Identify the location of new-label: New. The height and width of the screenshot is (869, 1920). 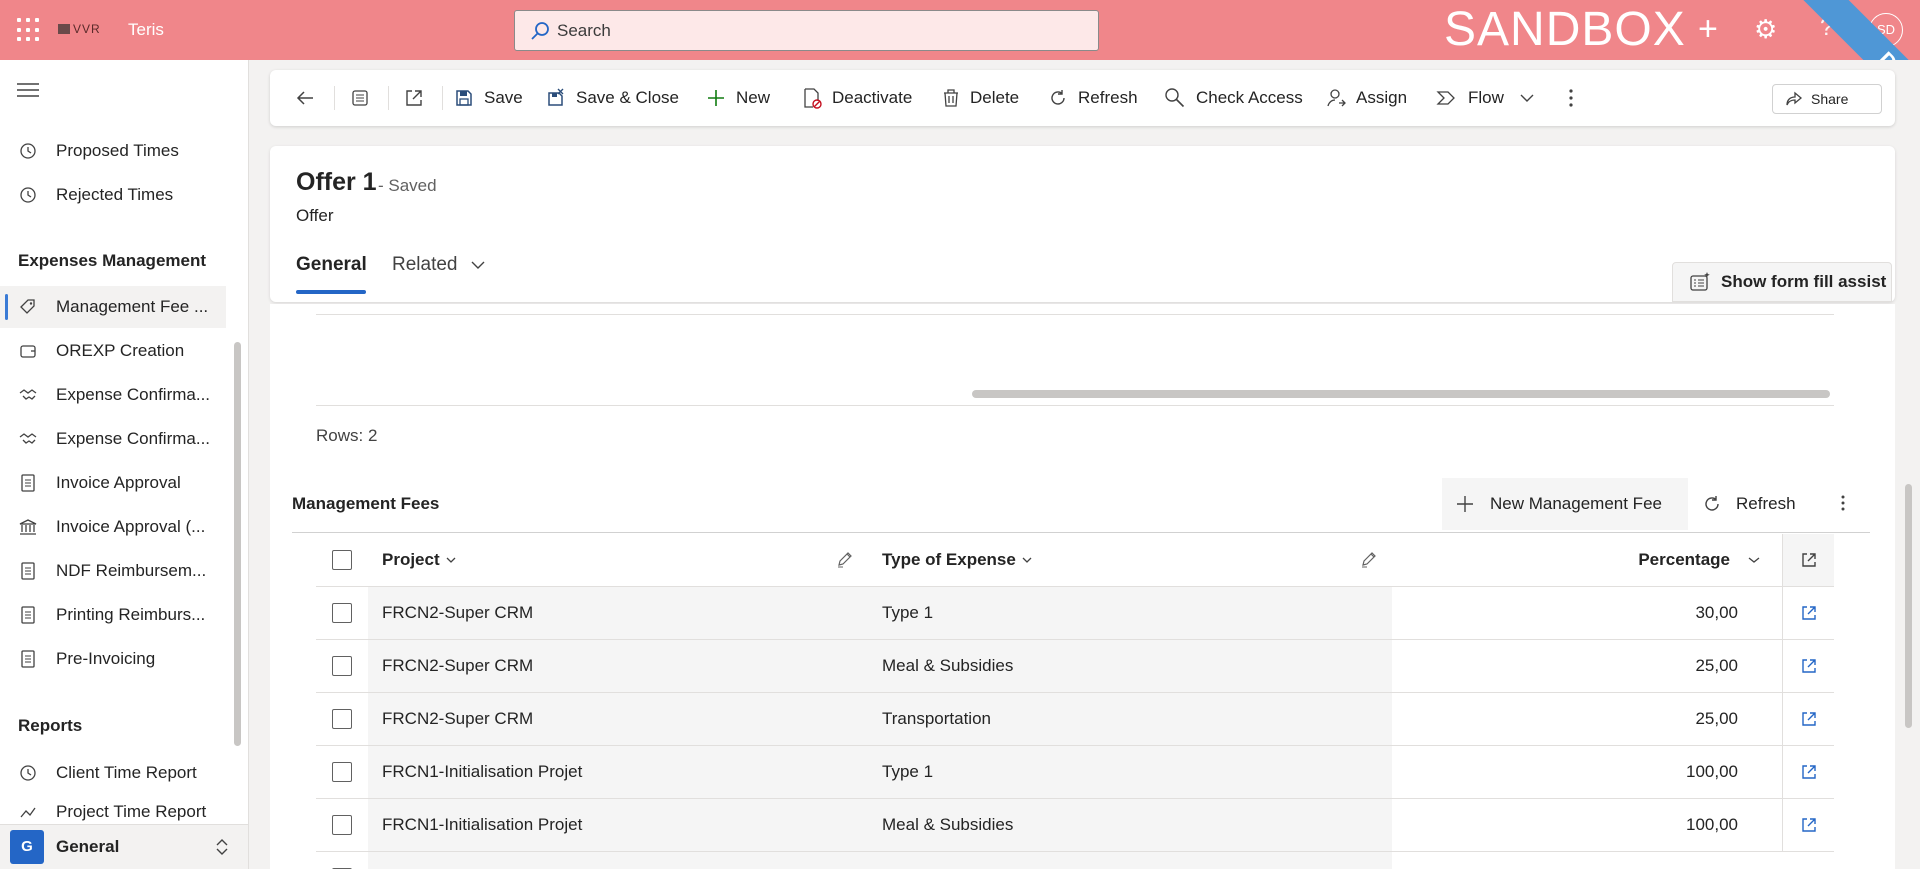
(753, 97).